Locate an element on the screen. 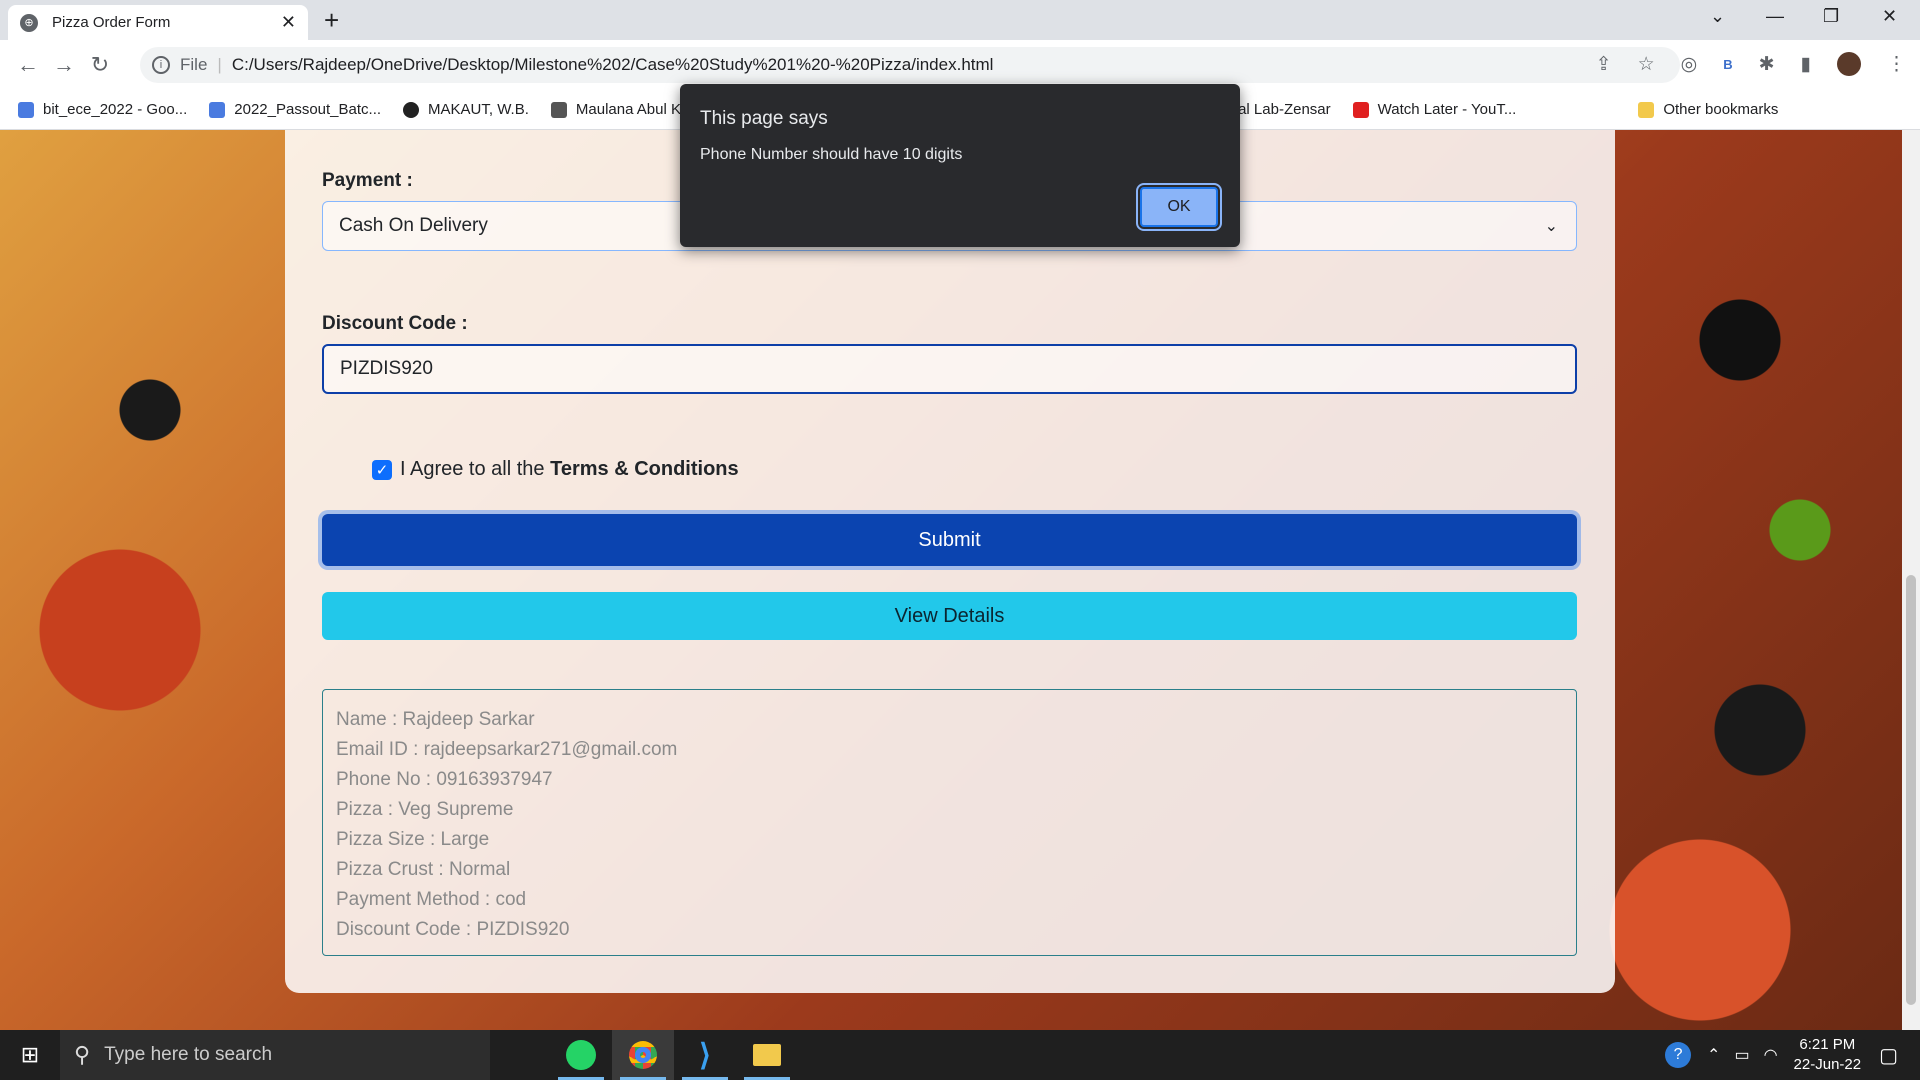 The height and width of the screenshot is (1080, 1920). terms-link: Terms & Conditions is located at coordinates (644, 469).